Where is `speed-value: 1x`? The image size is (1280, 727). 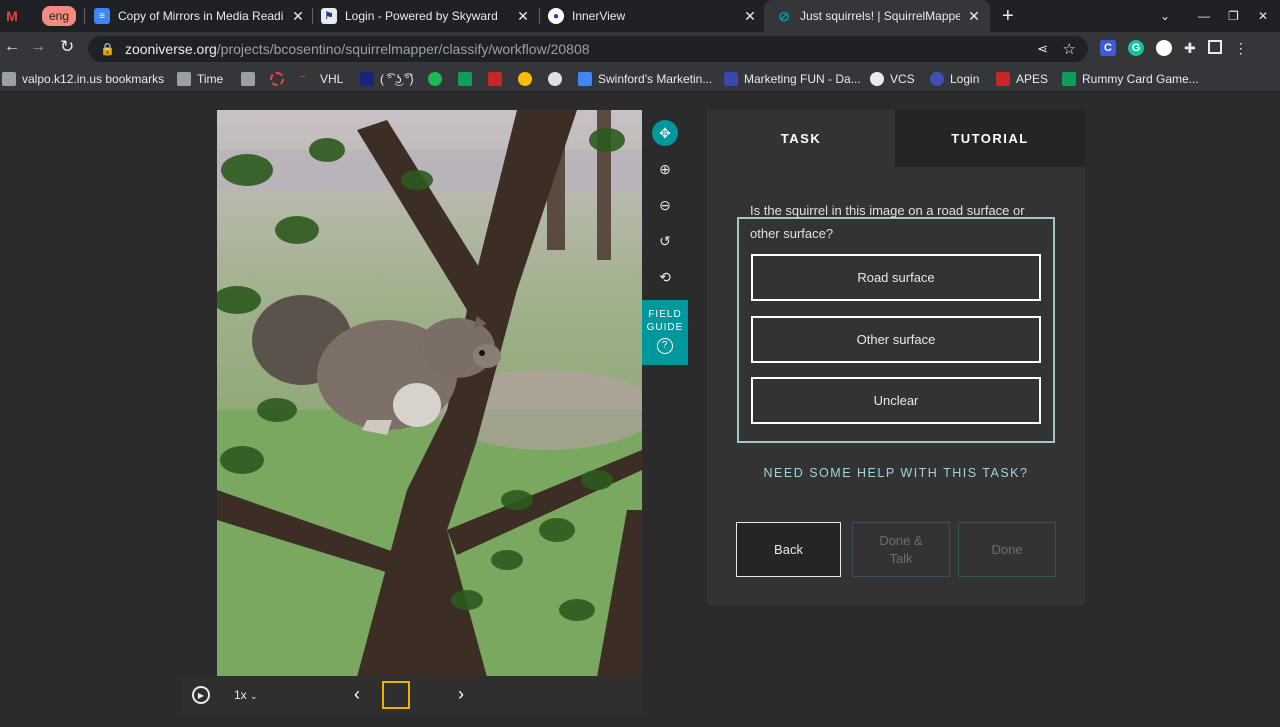
speed-value: 1x is located at coordinates (240, 695).